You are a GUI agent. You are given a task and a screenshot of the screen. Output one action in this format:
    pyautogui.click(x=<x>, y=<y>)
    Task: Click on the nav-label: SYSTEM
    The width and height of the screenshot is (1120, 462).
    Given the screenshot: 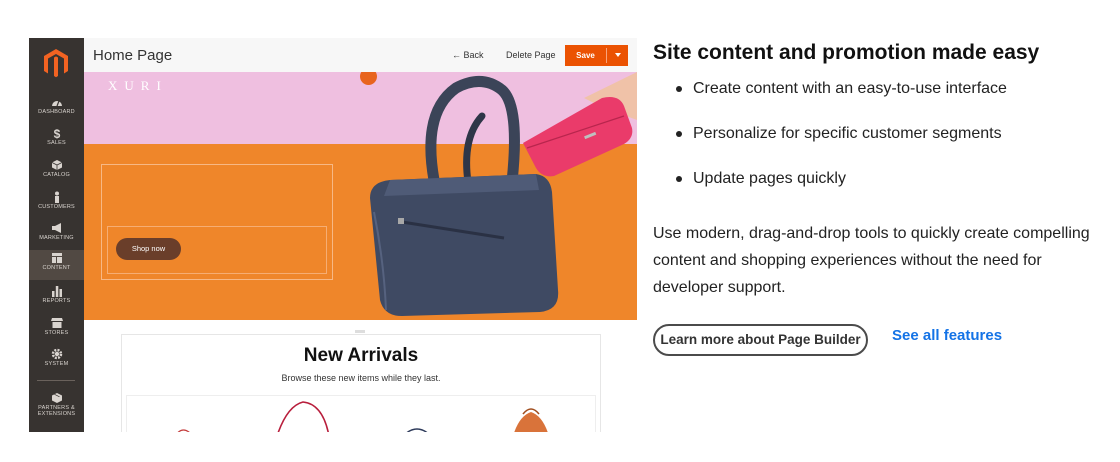 What is the action you would take?
    pyautogui.click(x=56, y=364)
    